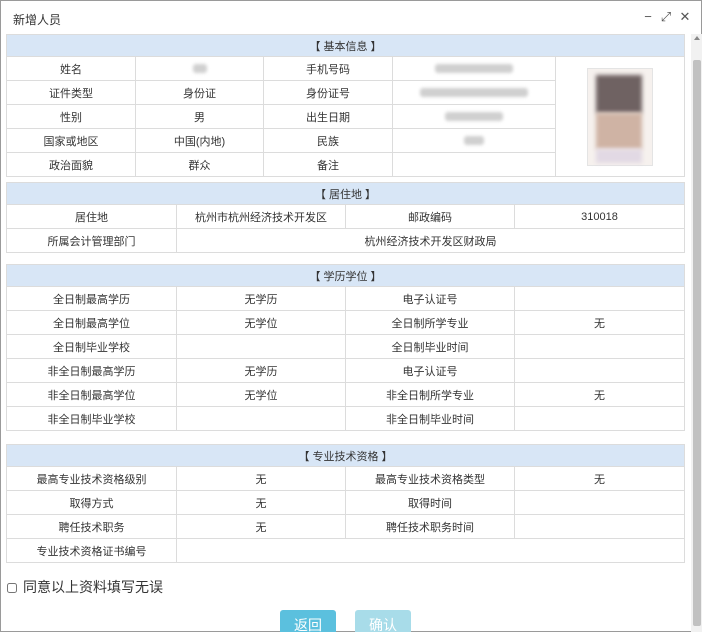 This screenshot has width=702, height=632. What do you see at coordinates (199, 68) in the screenshot?
I see `name-value` at bounding box center [199, 68].